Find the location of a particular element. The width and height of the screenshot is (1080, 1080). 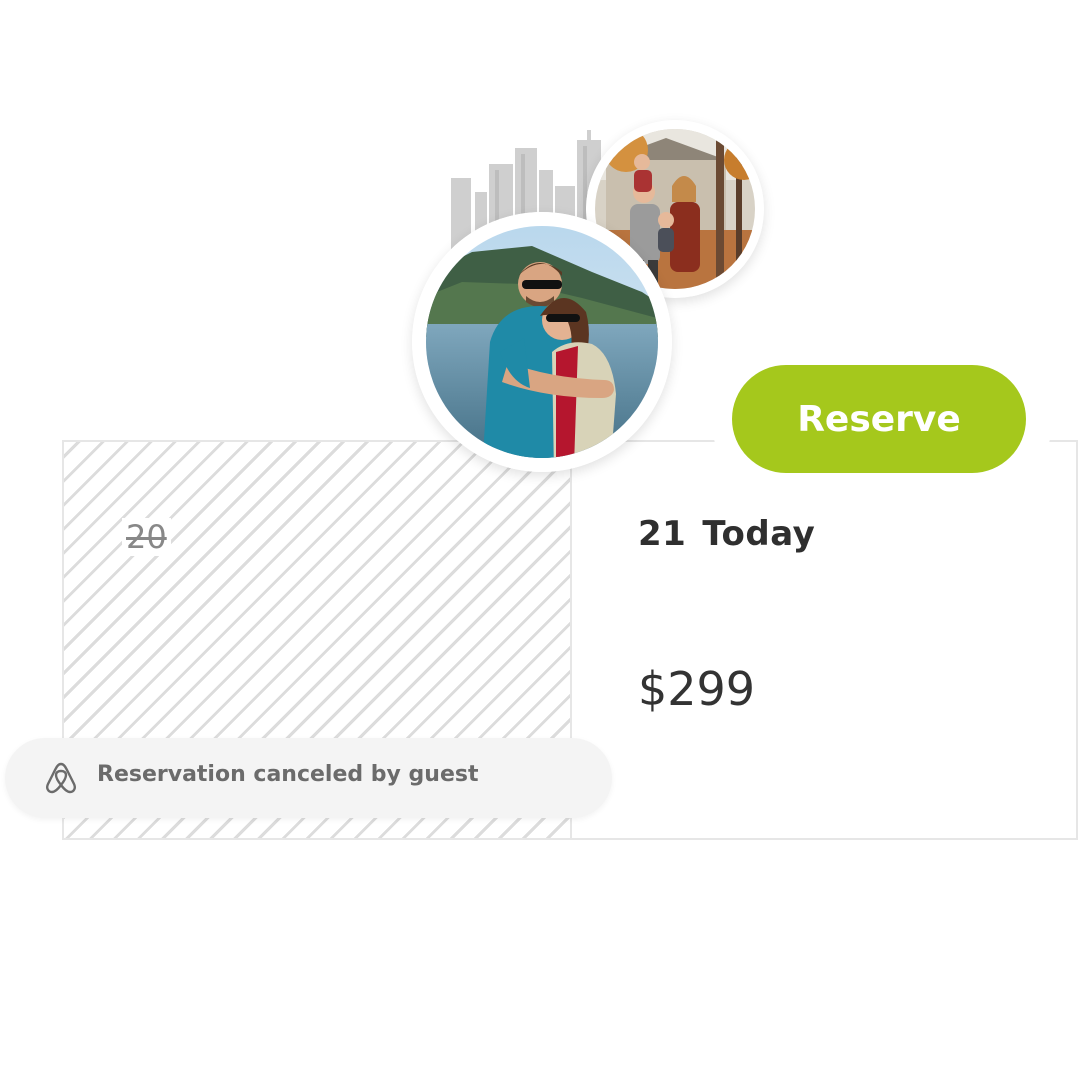

today-day-number: 21 is located at coordinates (662, 534).